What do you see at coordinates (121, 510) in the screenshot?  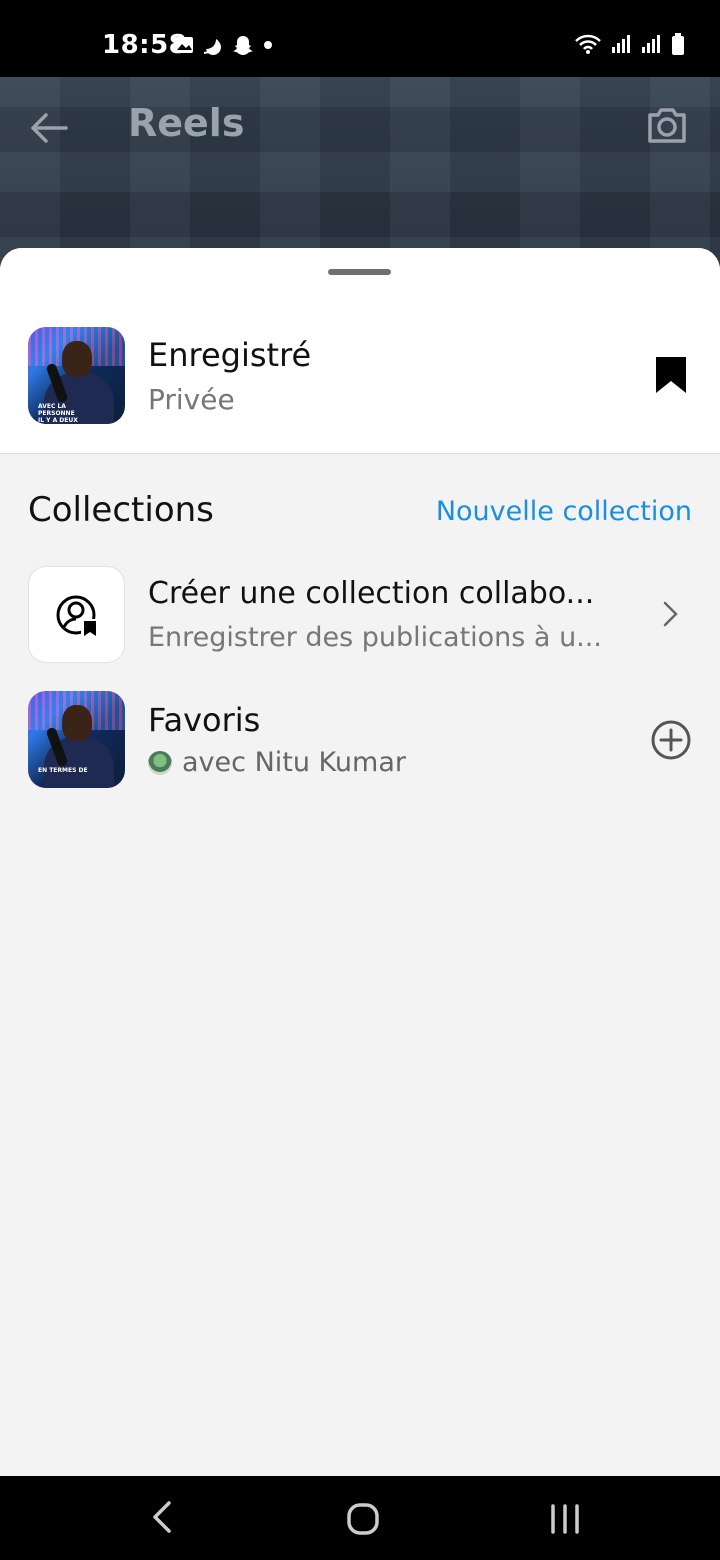 I see `collections-title: Collections` at bounding box center [121, 510].